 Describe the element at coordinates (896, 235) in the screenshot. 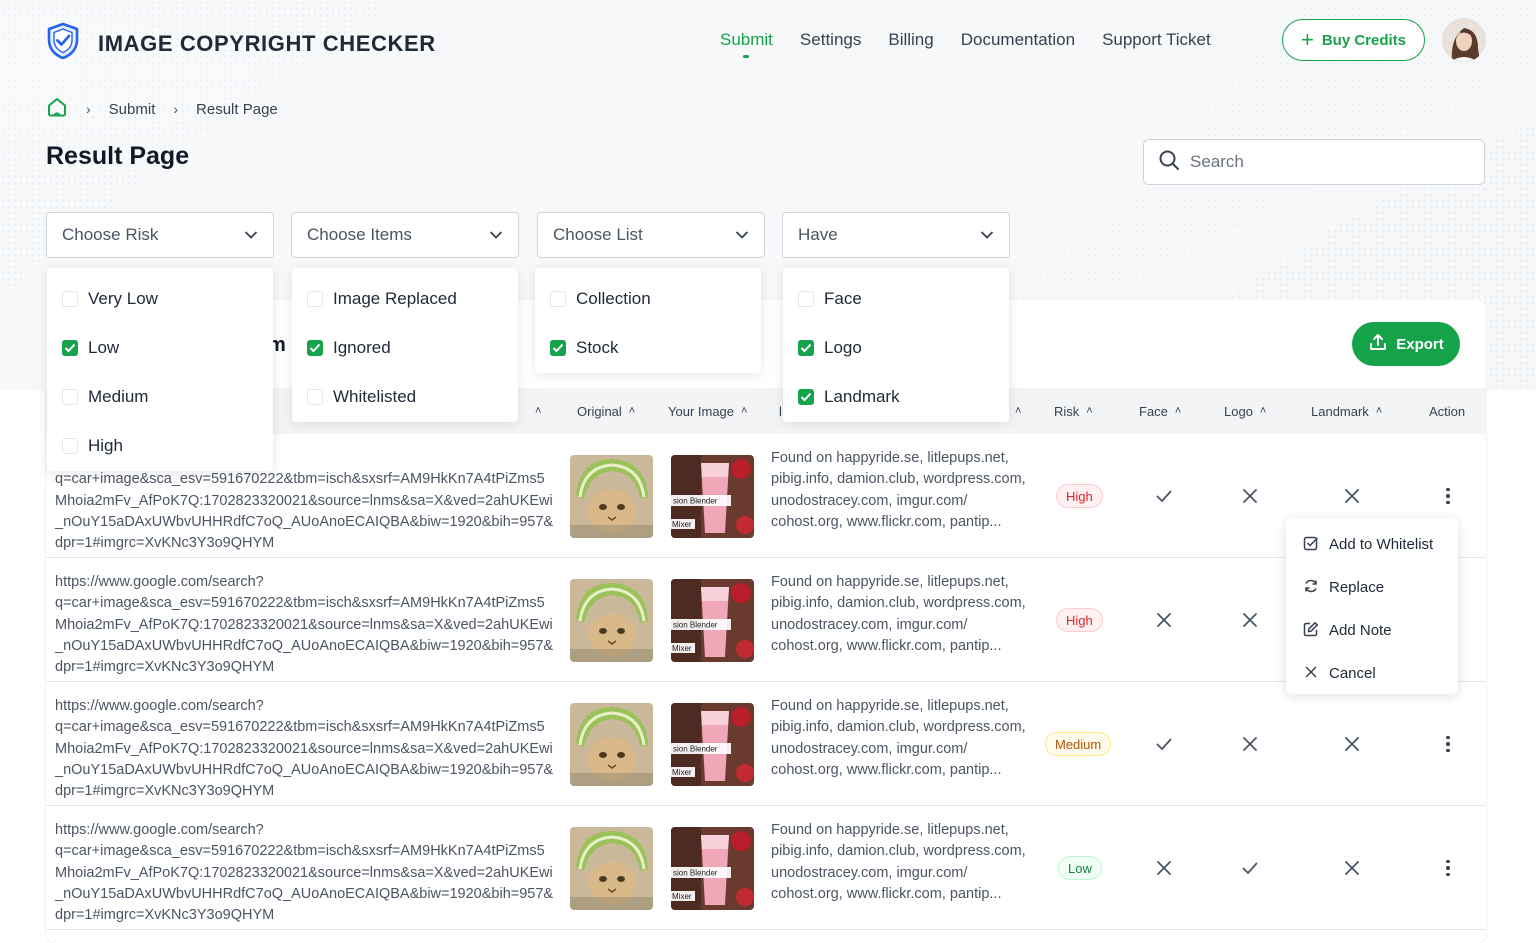

I see `have-filter-select: Have` at that location.